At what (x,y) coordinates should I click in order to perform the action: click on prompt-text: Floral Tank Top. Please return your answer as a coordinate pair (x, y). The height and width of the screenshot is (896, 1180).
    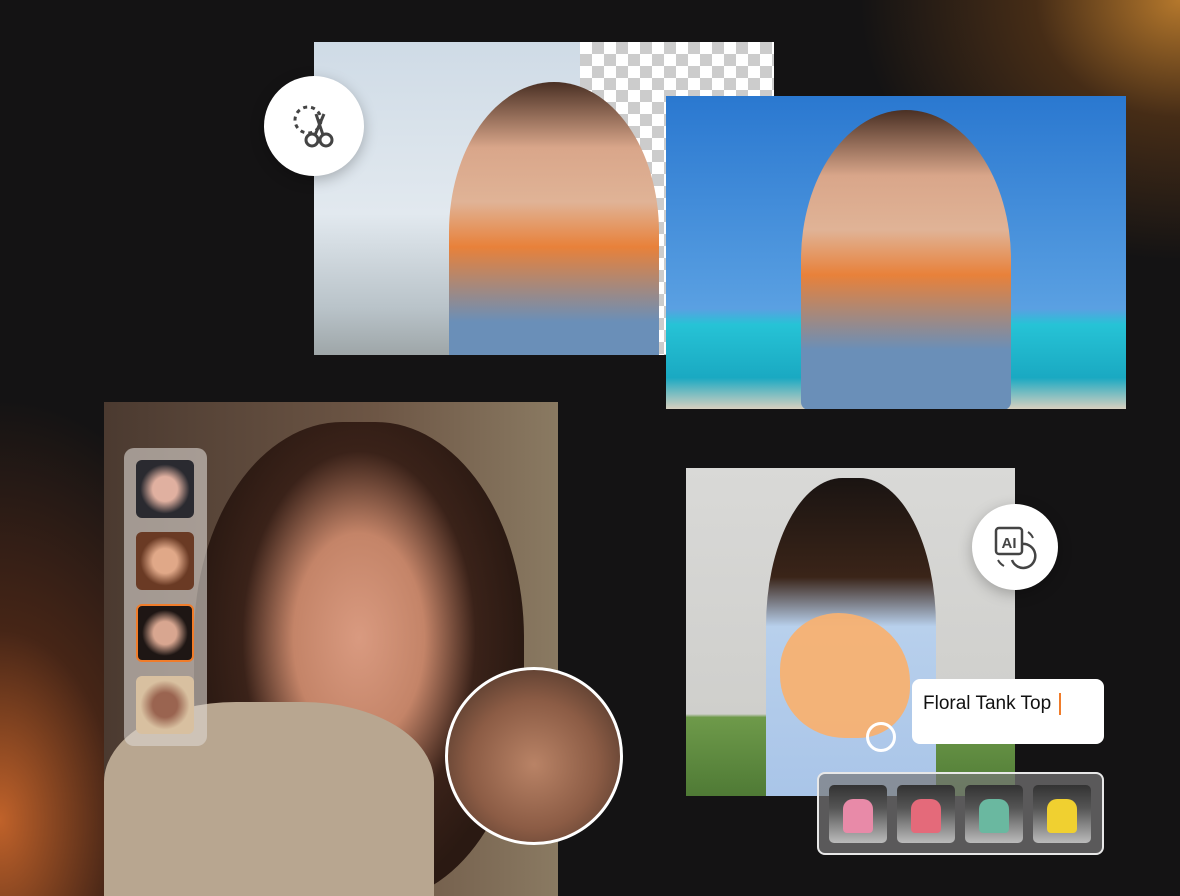
    Looking at the image, I should click on (987, 704).